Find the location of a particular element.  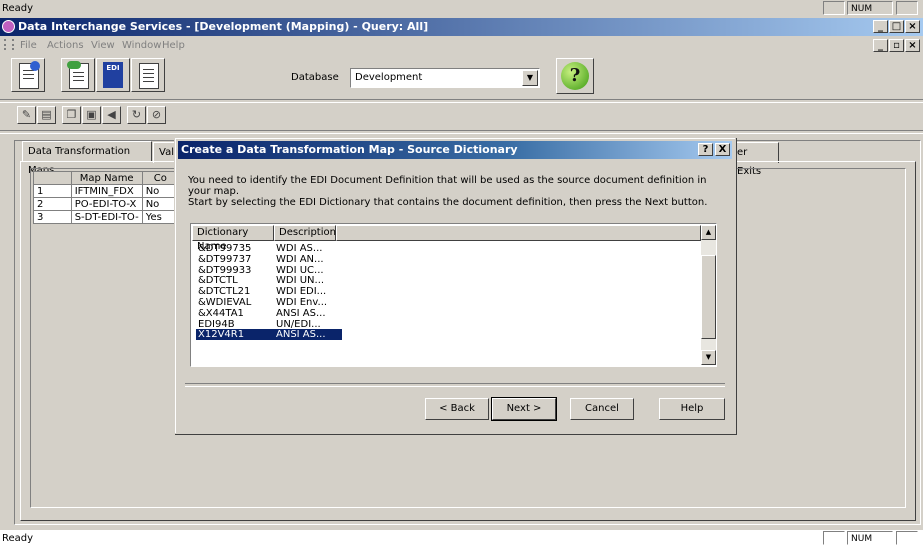

secondary-toolbar: ✎ ▤ ❐ ▣ ◀ ↻ ⊘ is located at coordinates (461, 115).